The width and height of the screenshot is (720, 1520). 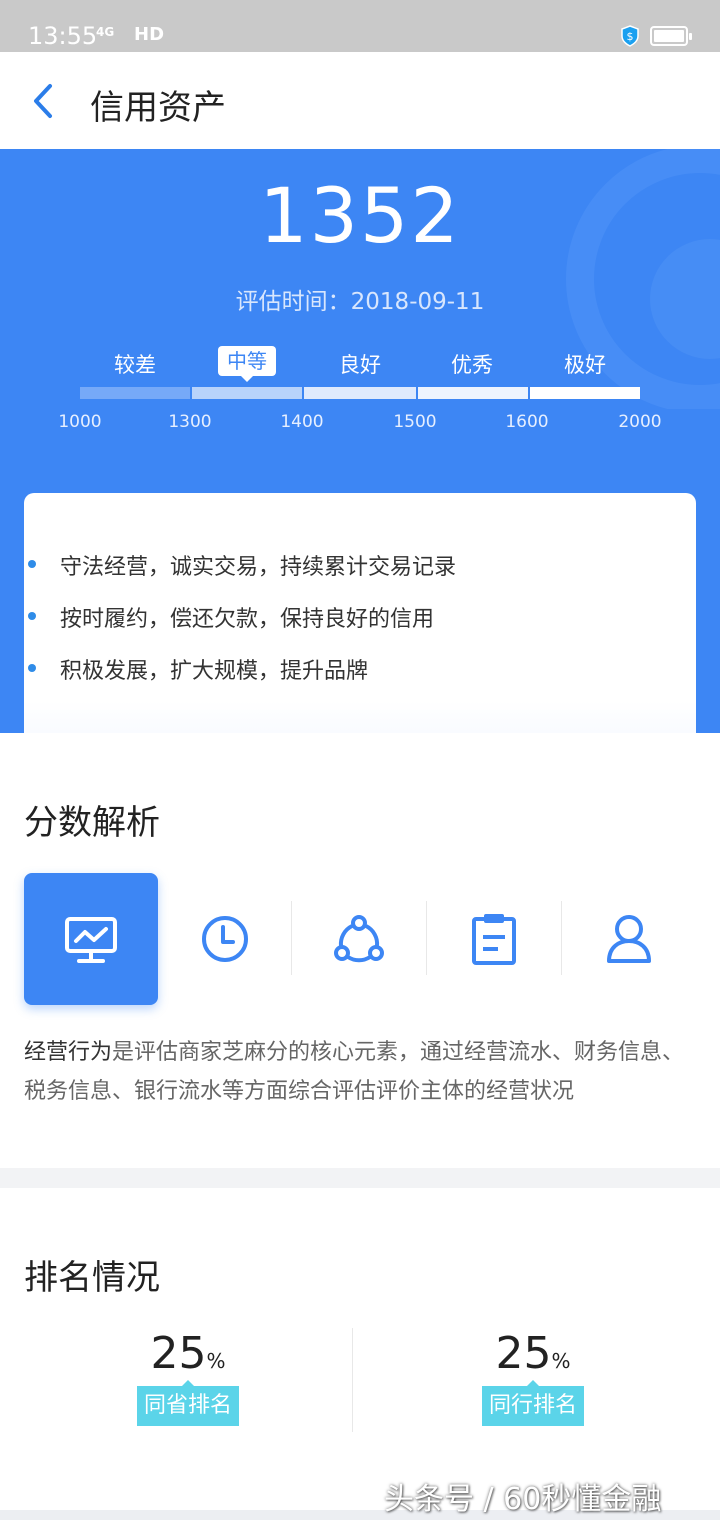 I want to click on page-title: 信用资产, so click(x=158, y=108).